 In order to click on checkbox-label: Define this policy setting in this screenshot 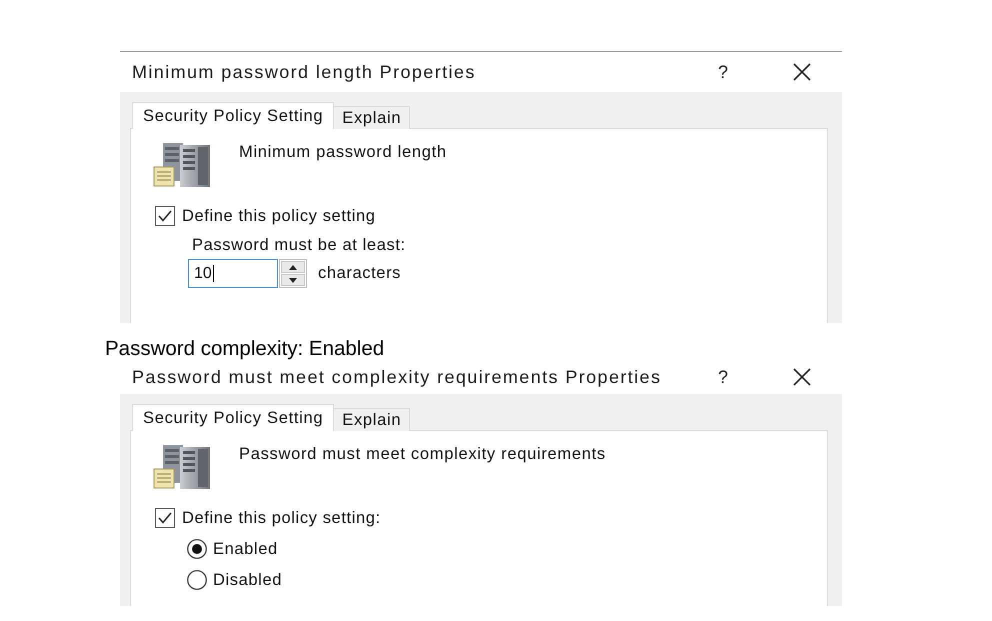, I will do `click(279, 216)`.